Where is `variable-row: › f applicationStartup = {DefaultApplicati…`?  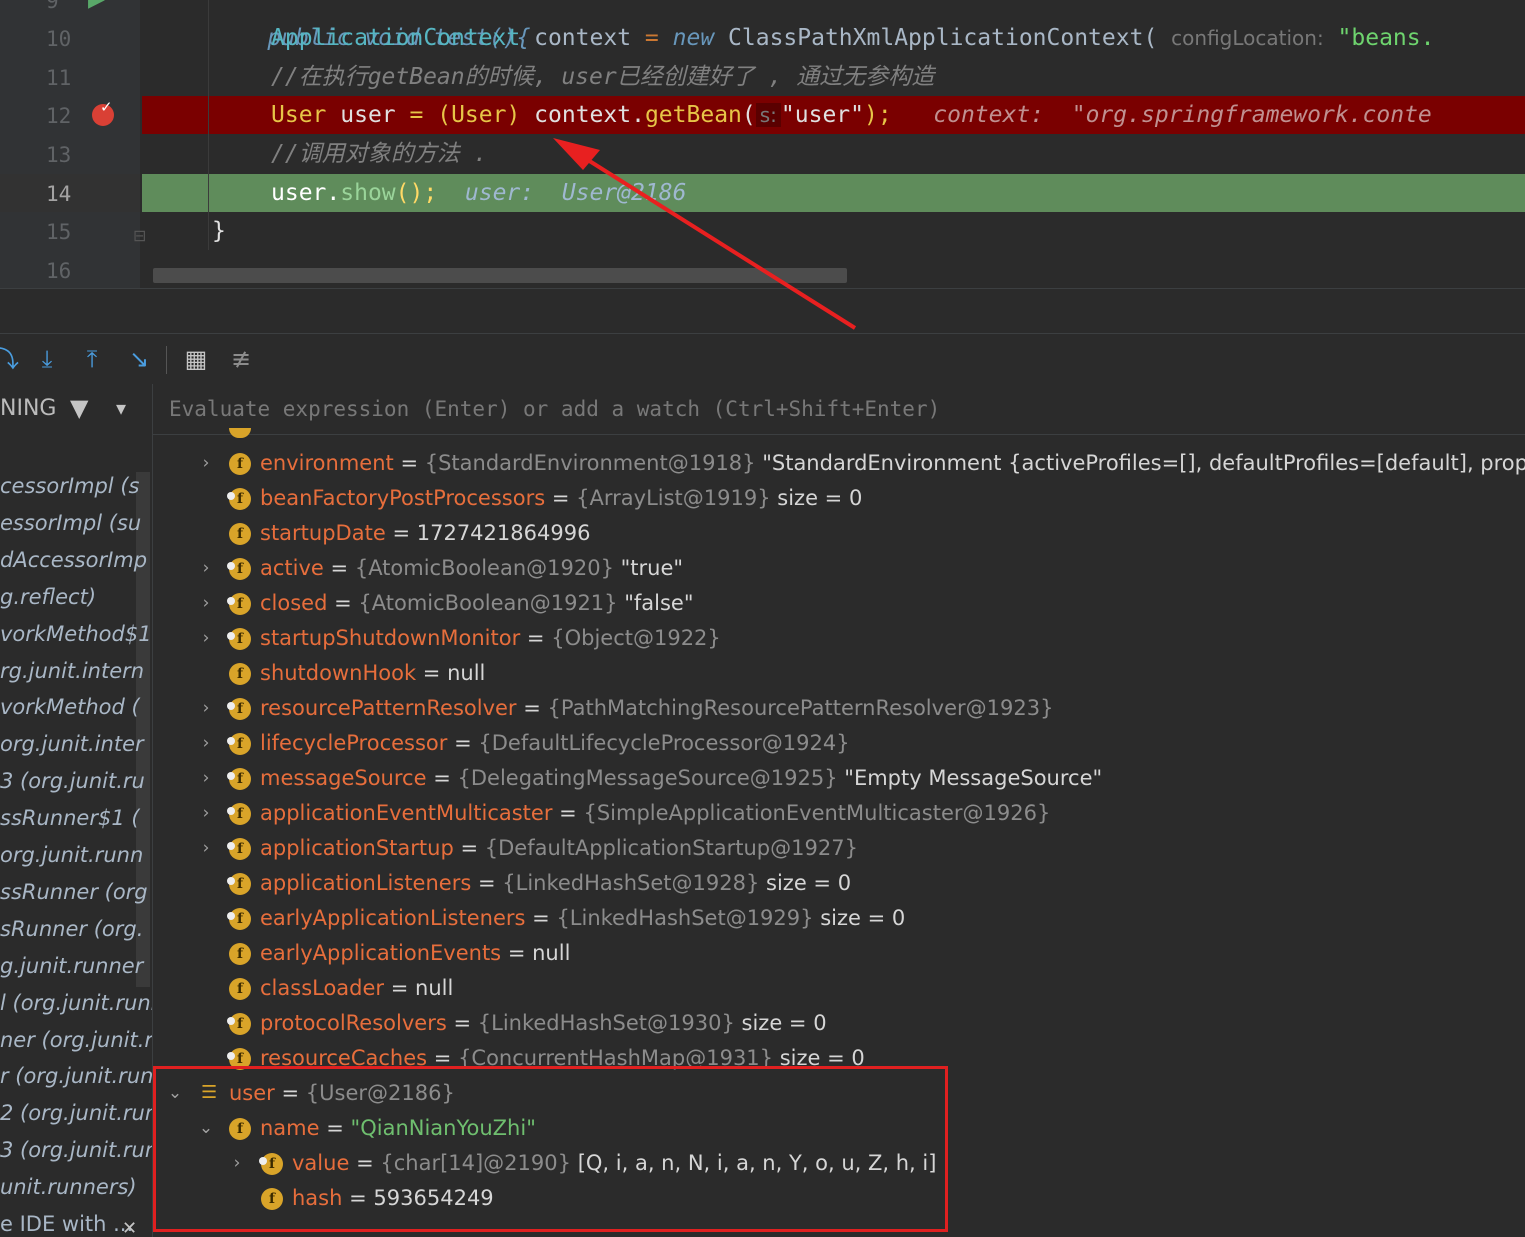
variable-row: › f applicationStartup = {DefaultApplicati… is located at coordinates (839, 848).